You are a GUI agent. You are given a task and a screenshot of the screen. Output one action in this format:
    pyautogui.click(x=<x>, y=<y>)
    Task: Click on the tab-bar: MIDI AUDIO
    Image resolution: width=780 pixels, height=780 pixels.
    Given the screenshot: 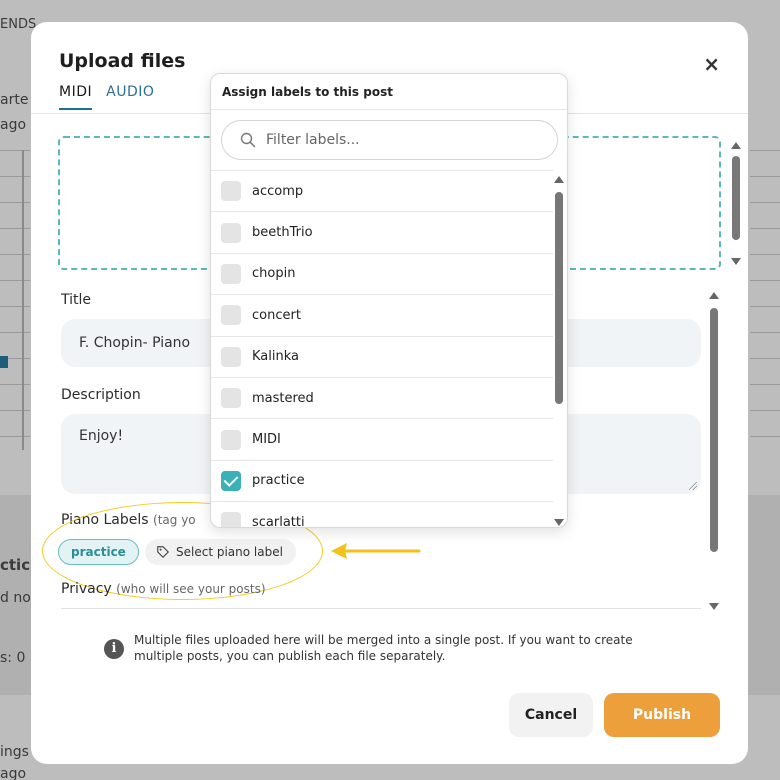 What is the action you would take?
    pyautogui.click(x=106, y=97)
    